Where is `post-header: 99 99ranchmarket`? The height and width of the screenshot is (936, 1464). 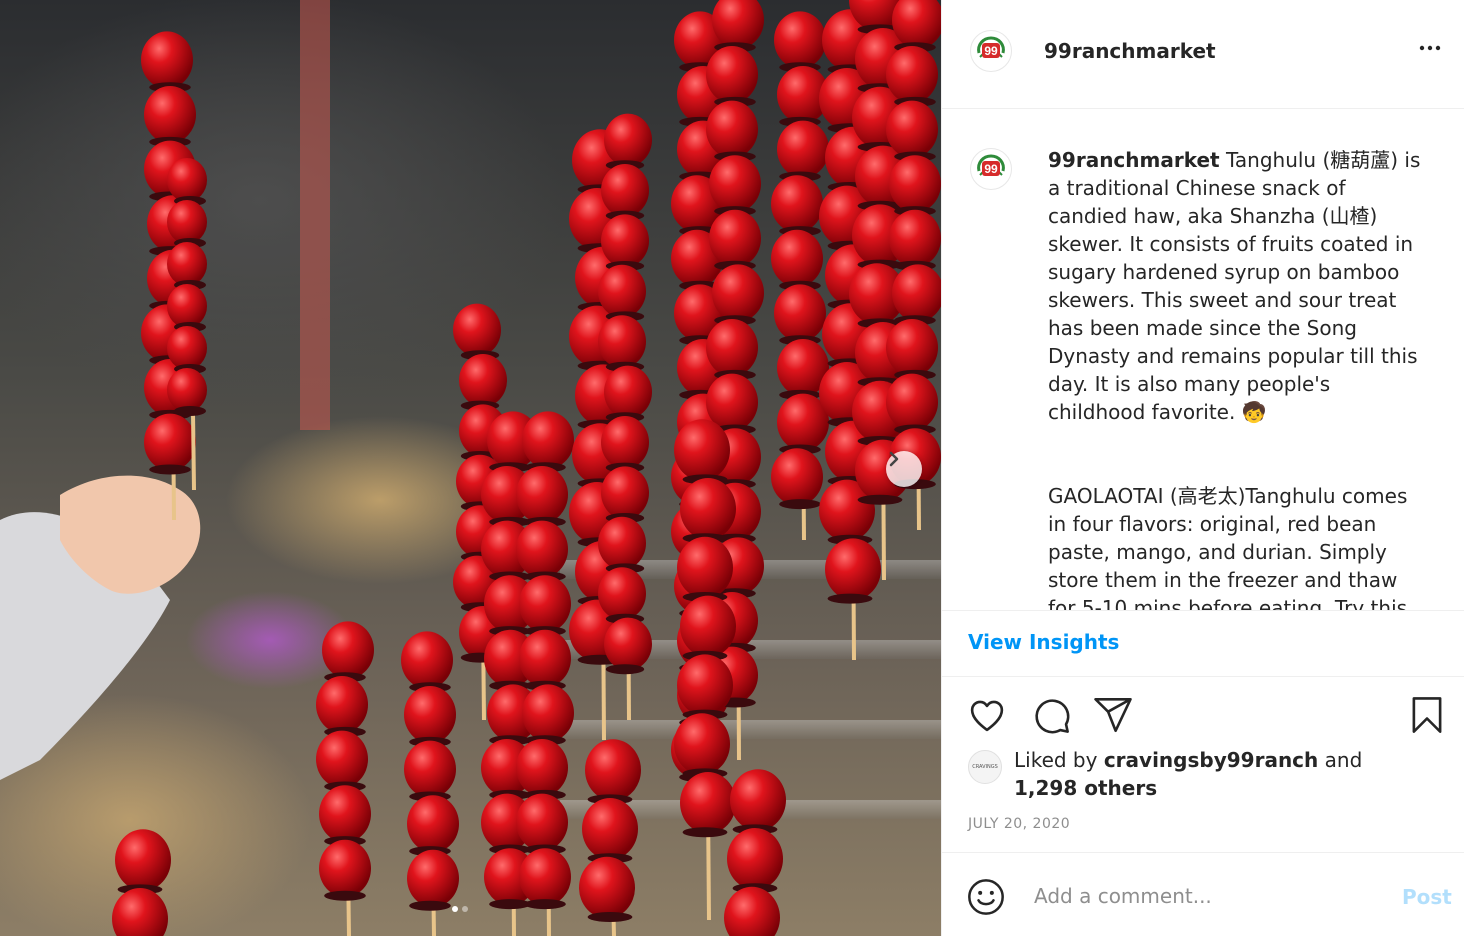
post-header: 99 99ranchmarket is located at coordinates (1203, 54).